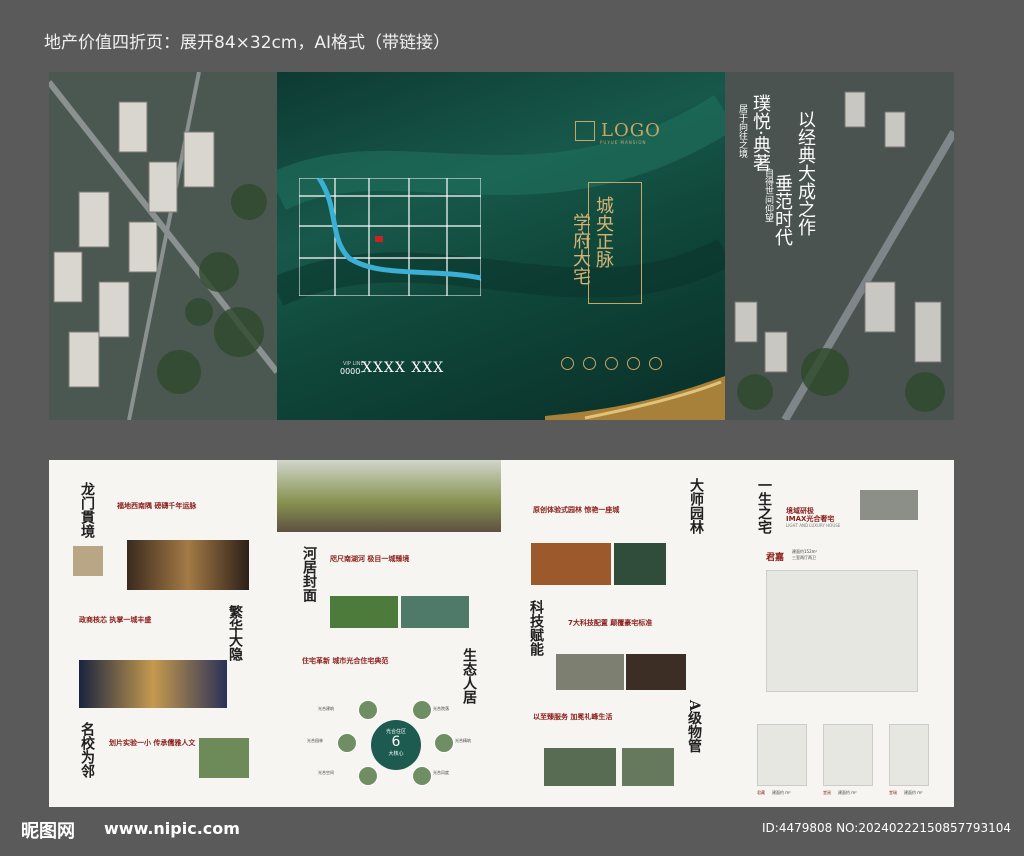  What do you see at coordinates (887, 828) in the screenshot?
I see `image-id: ID:4479808 NO:20240222150857793104` at bounding box center [887, 828].